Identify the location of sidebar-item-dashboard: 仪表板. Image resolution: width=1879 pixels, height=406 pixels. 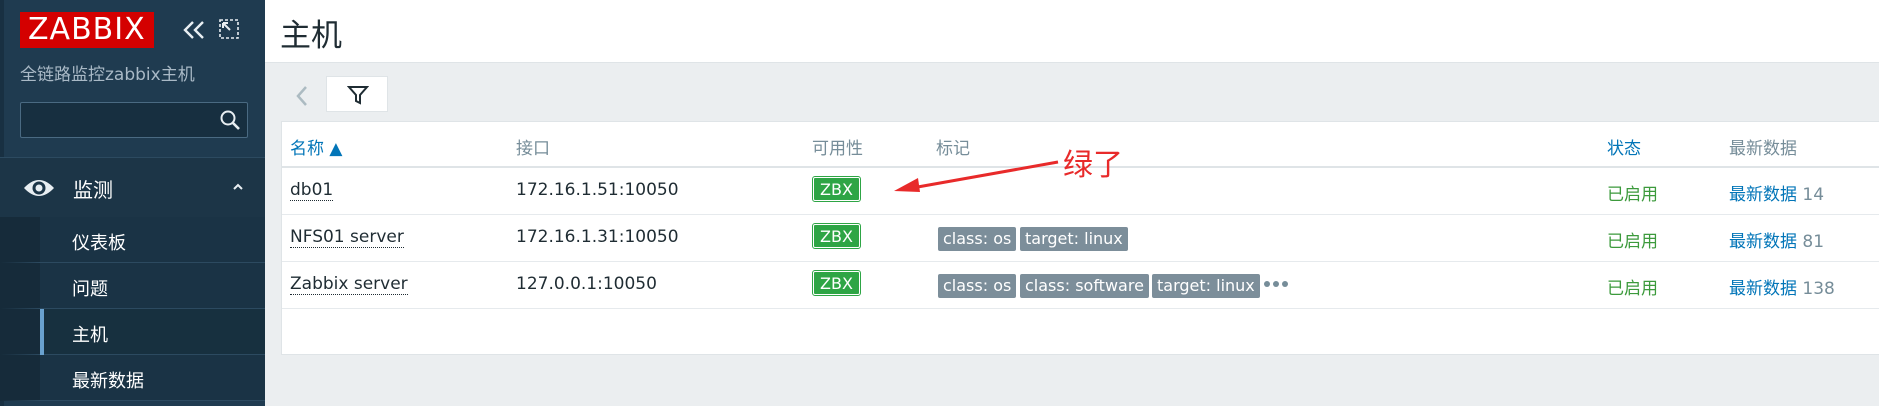
(132, 240).